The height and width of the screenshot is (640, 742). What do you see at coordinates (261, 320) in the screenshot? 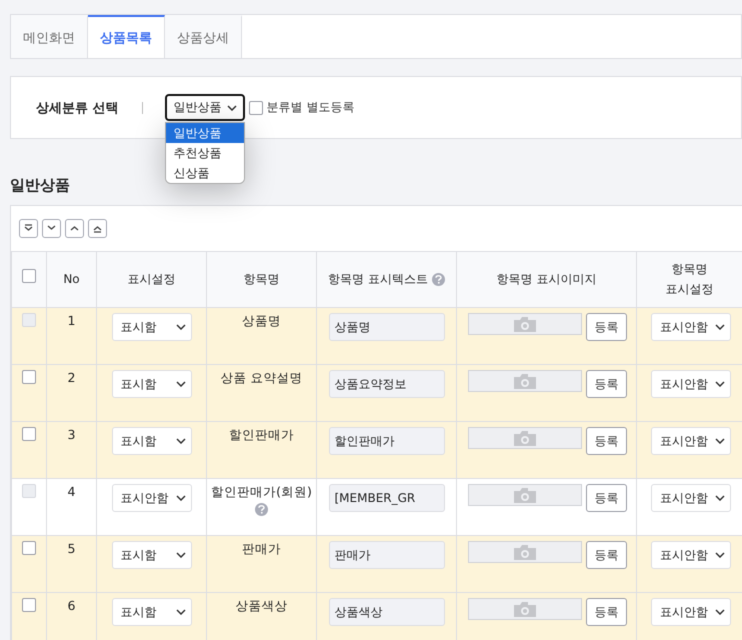
I see `item-name: 상품명` at bounding box center [261, 320].